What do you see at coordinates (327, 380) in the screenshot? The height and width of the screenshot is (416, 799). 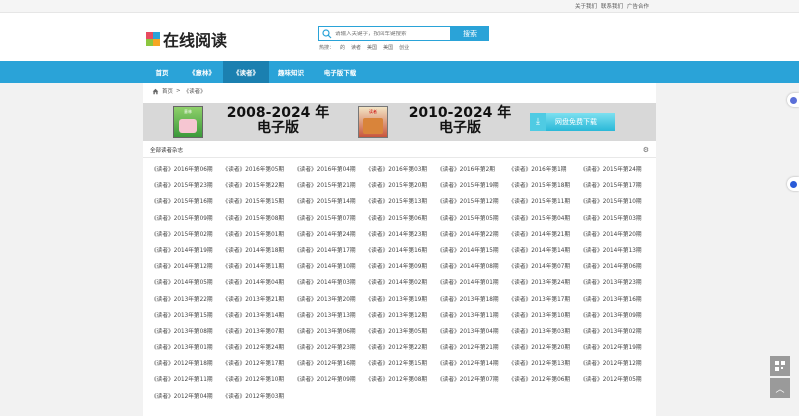 I see `magazine-link: 《读者》2012年第09期` at bounding box center [327, 380].